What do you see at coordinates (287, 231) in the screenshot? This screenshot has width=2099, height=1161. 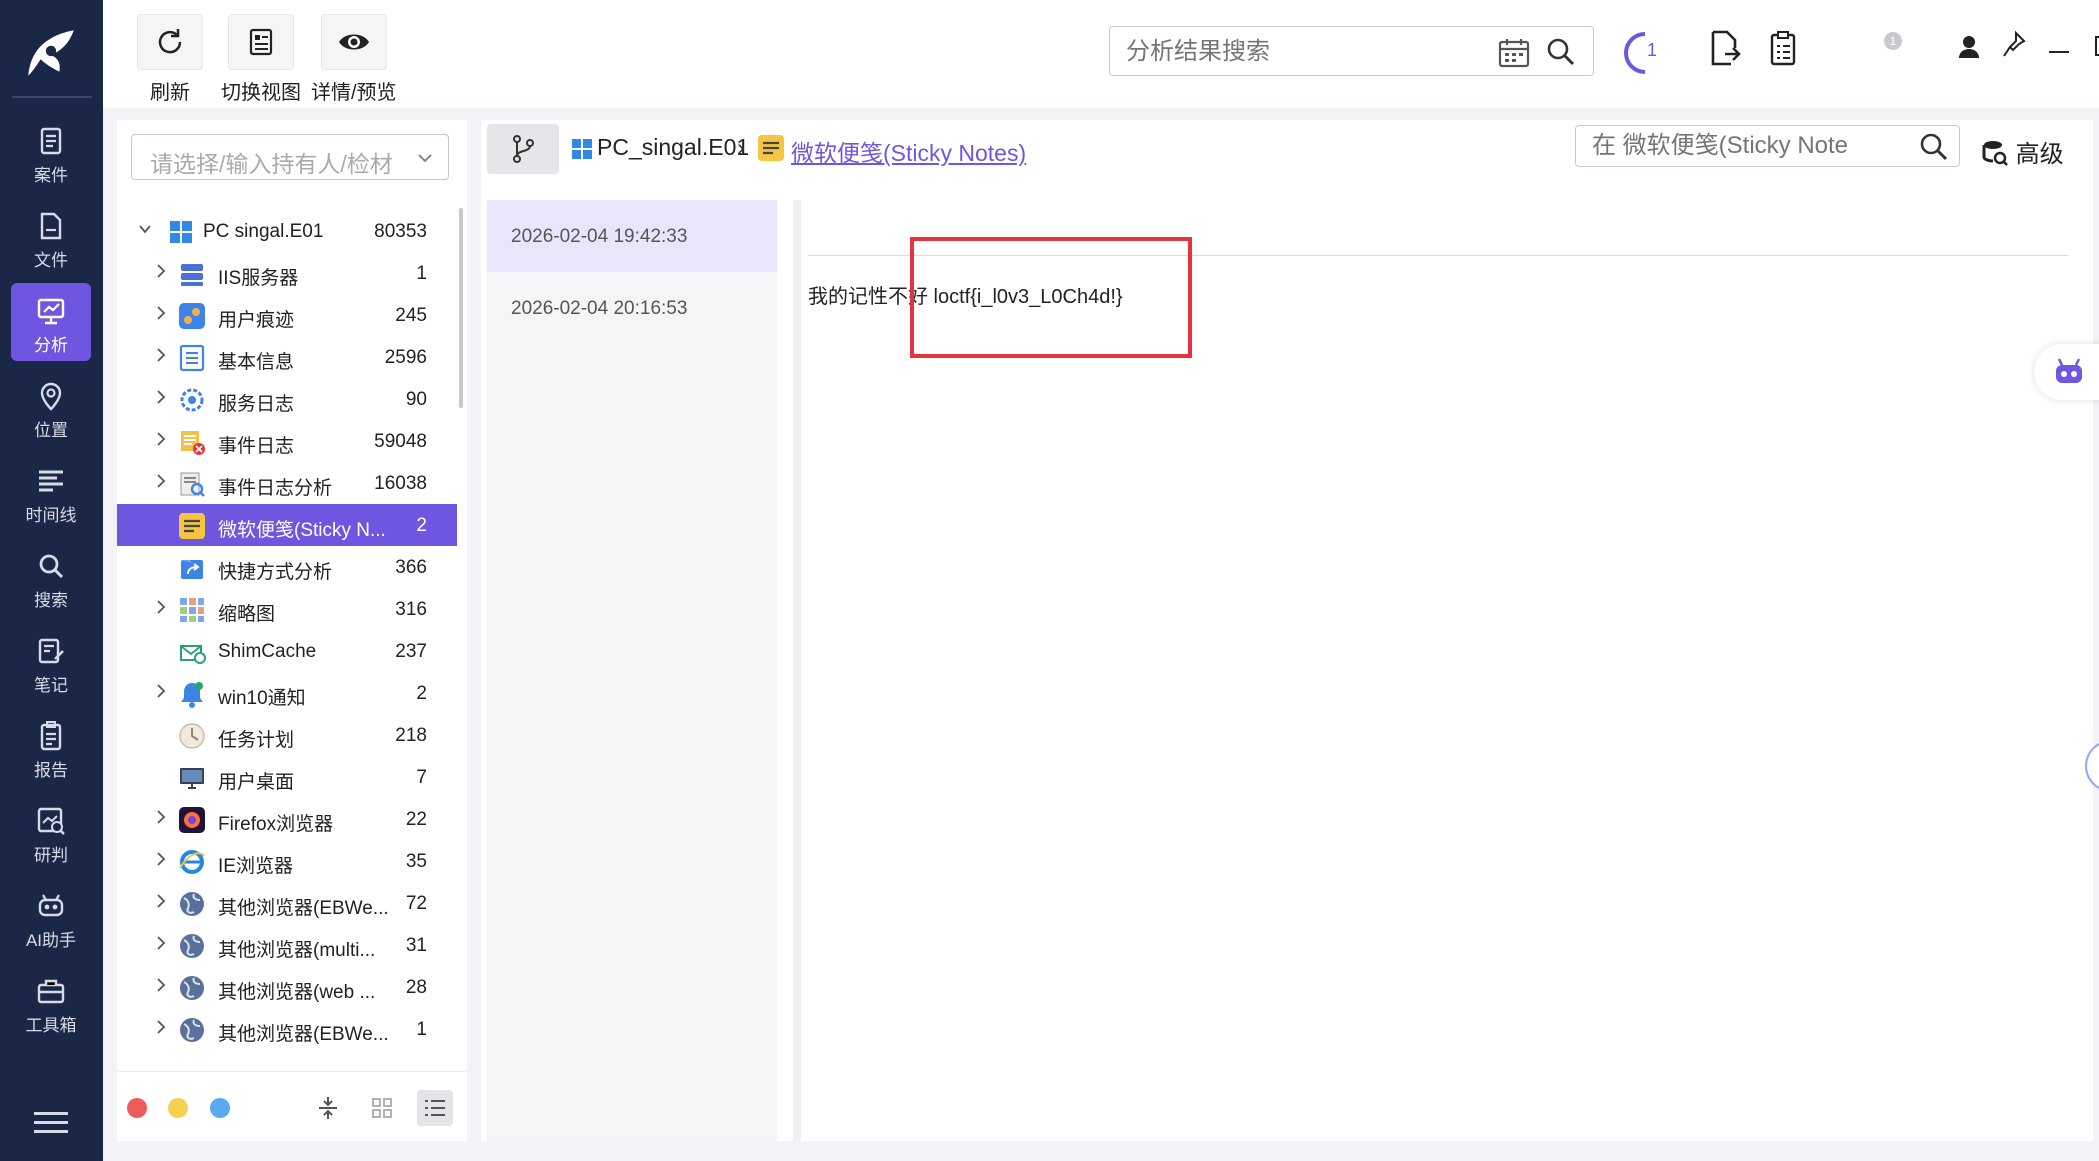 I see `tree-root: PC singal.E01 80353` at bounding box center [287, 231].